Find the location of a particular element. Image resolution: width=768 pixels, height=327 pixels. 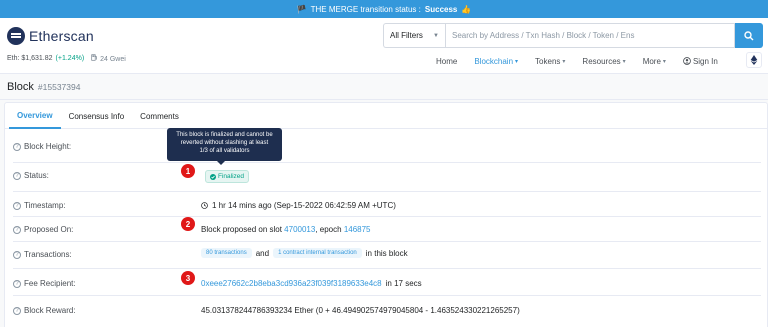

nav-more: More ▾ is located at coordinates (654, 61).